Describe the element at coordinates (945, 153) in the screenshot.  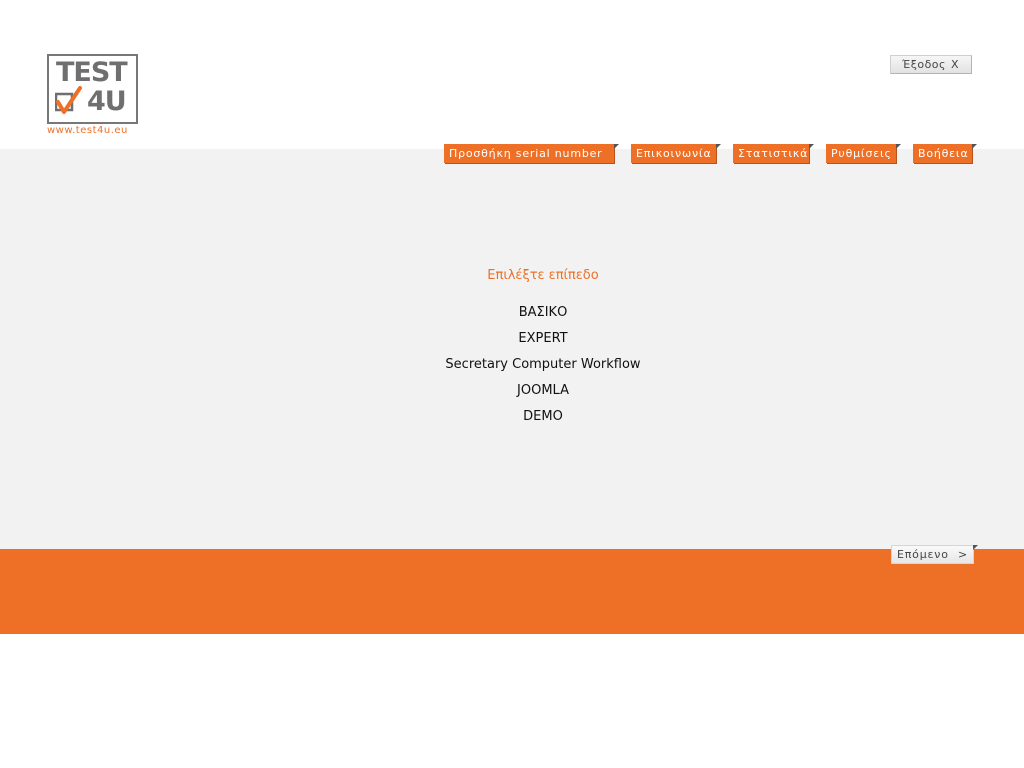
I see `nav-help-button: Βοήθεια` at that location.